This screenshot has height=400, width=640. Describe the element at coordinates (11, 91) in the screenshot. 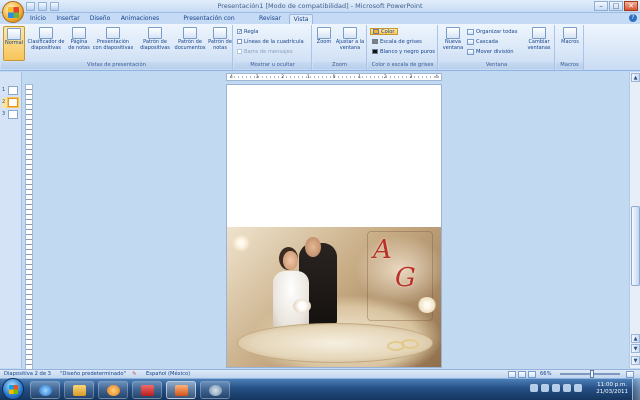

I see `thumbnail-1: 1` at that location.